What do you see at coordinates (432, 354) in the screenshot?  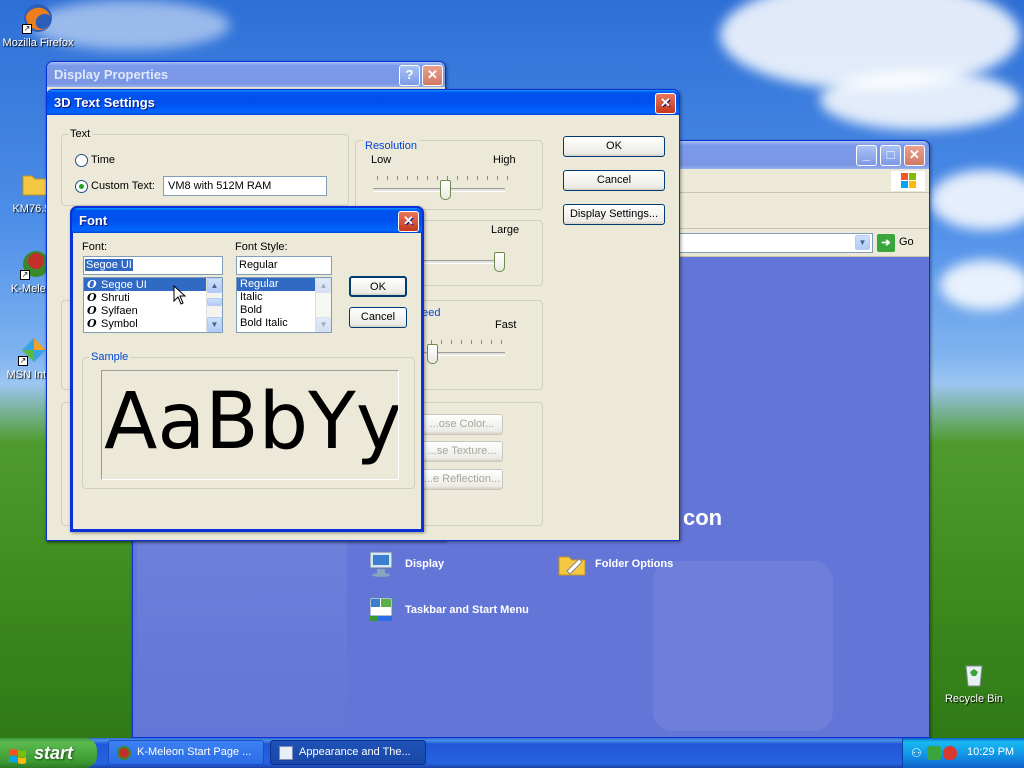 I see `speed-slider-thumb` at bounding box center [432, 354].